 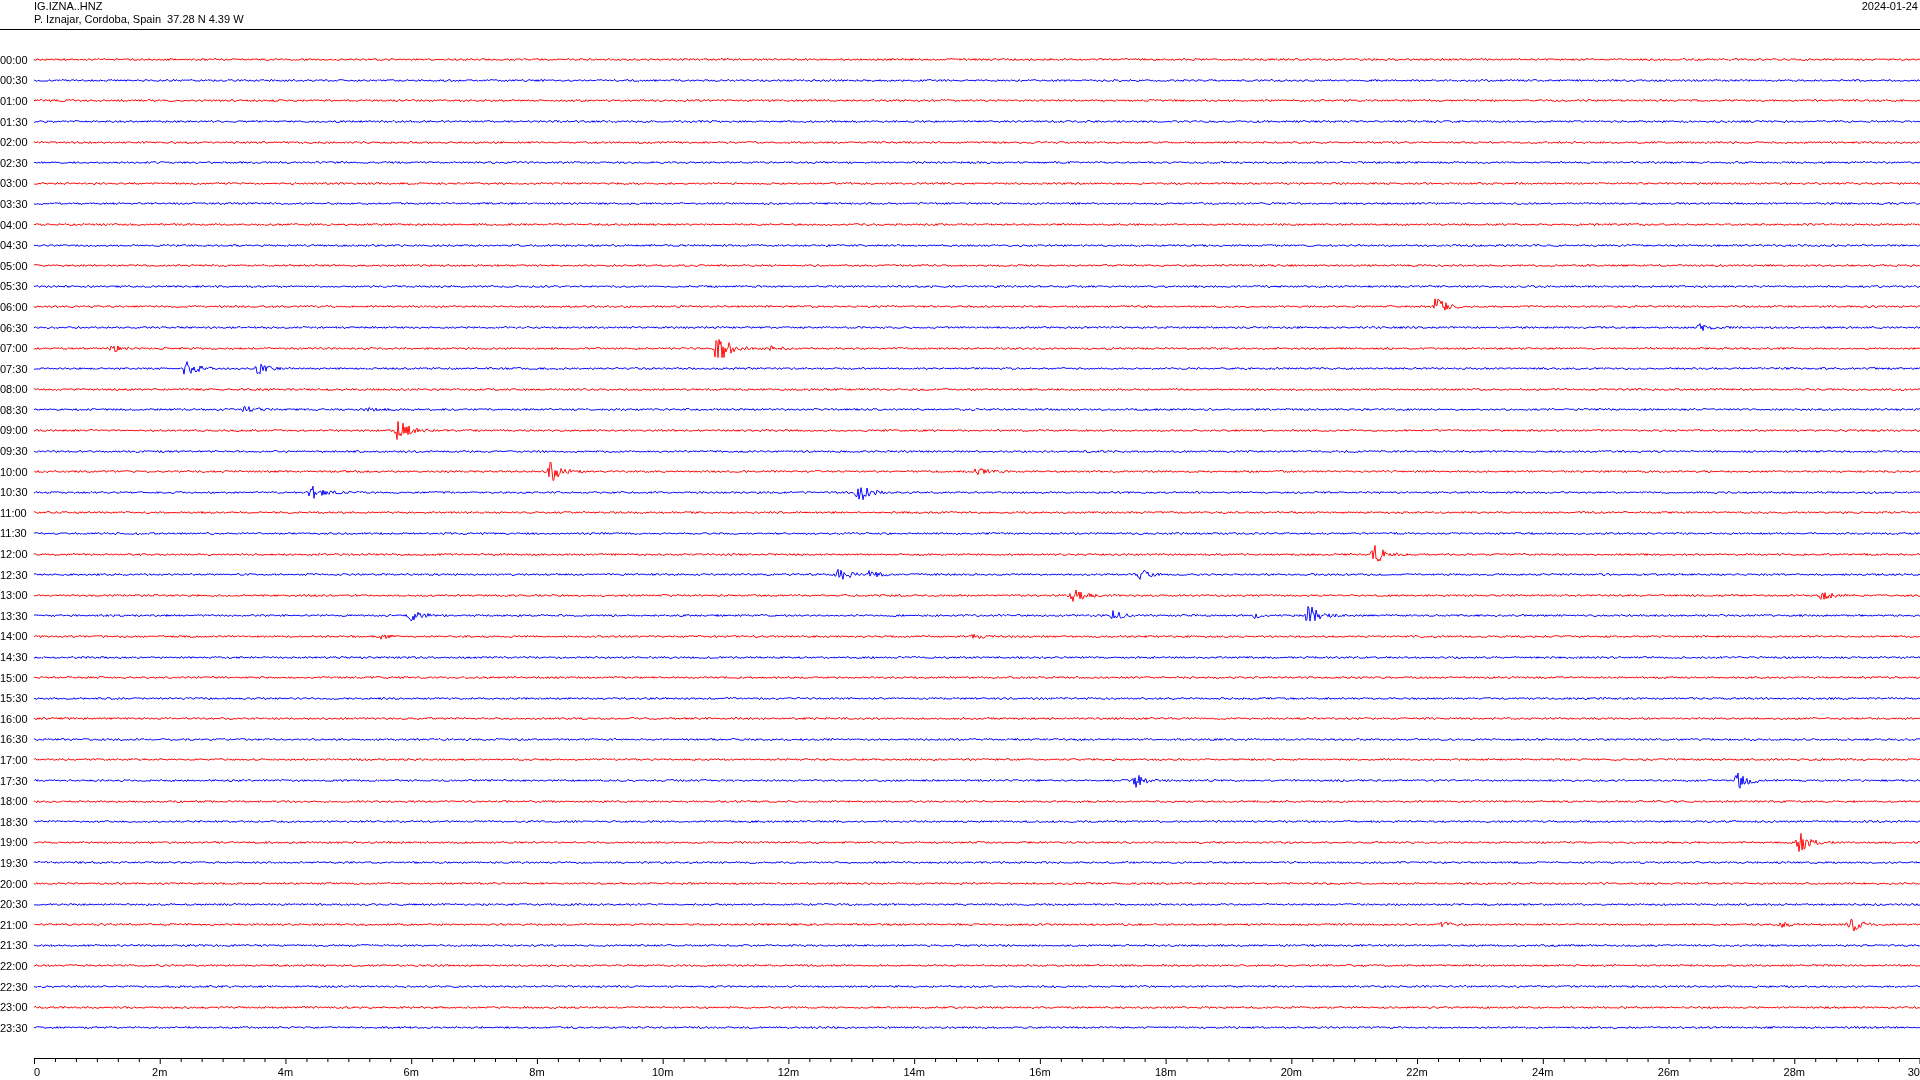 What do you see at coordinates (160, 1072) in the screenshot?
I see `axis-label: 2m` at bounding box center [160, 1072].